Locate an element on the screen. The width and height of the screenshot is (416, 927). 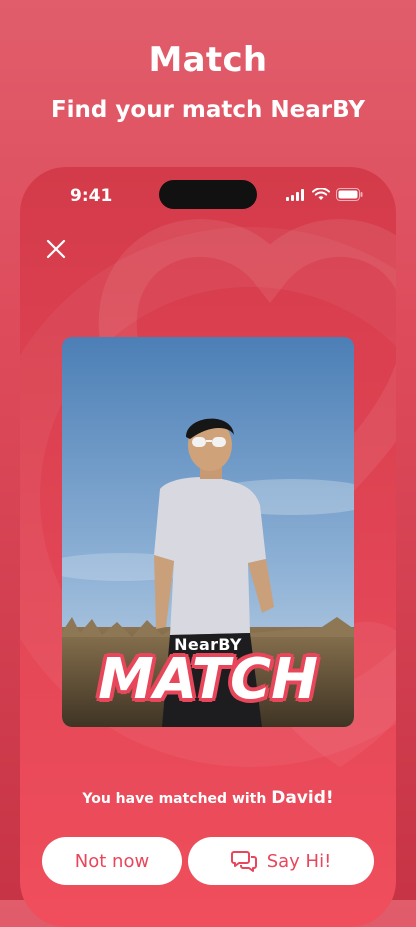
say-hi-label: Say Hi! is located at coordinates (299, 861).